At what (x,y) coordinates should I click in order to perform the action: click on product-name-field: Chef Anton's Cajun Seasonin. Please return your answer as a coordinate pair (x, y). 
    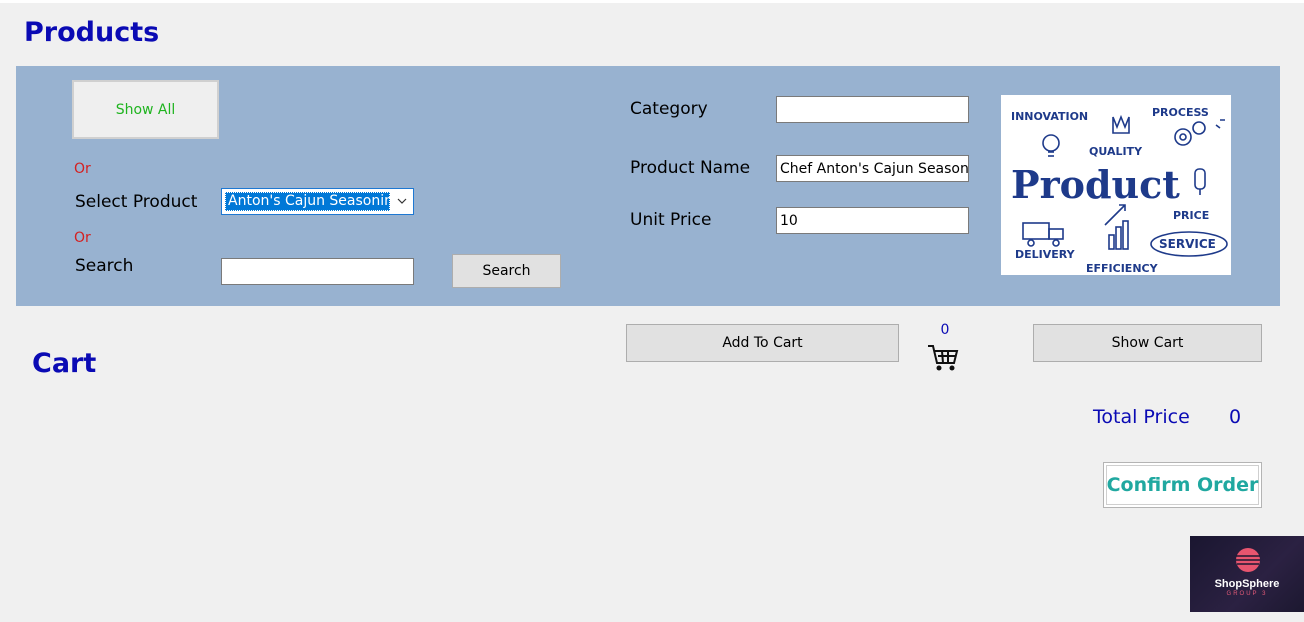
    Looking at the image, I should click on (872, 168).